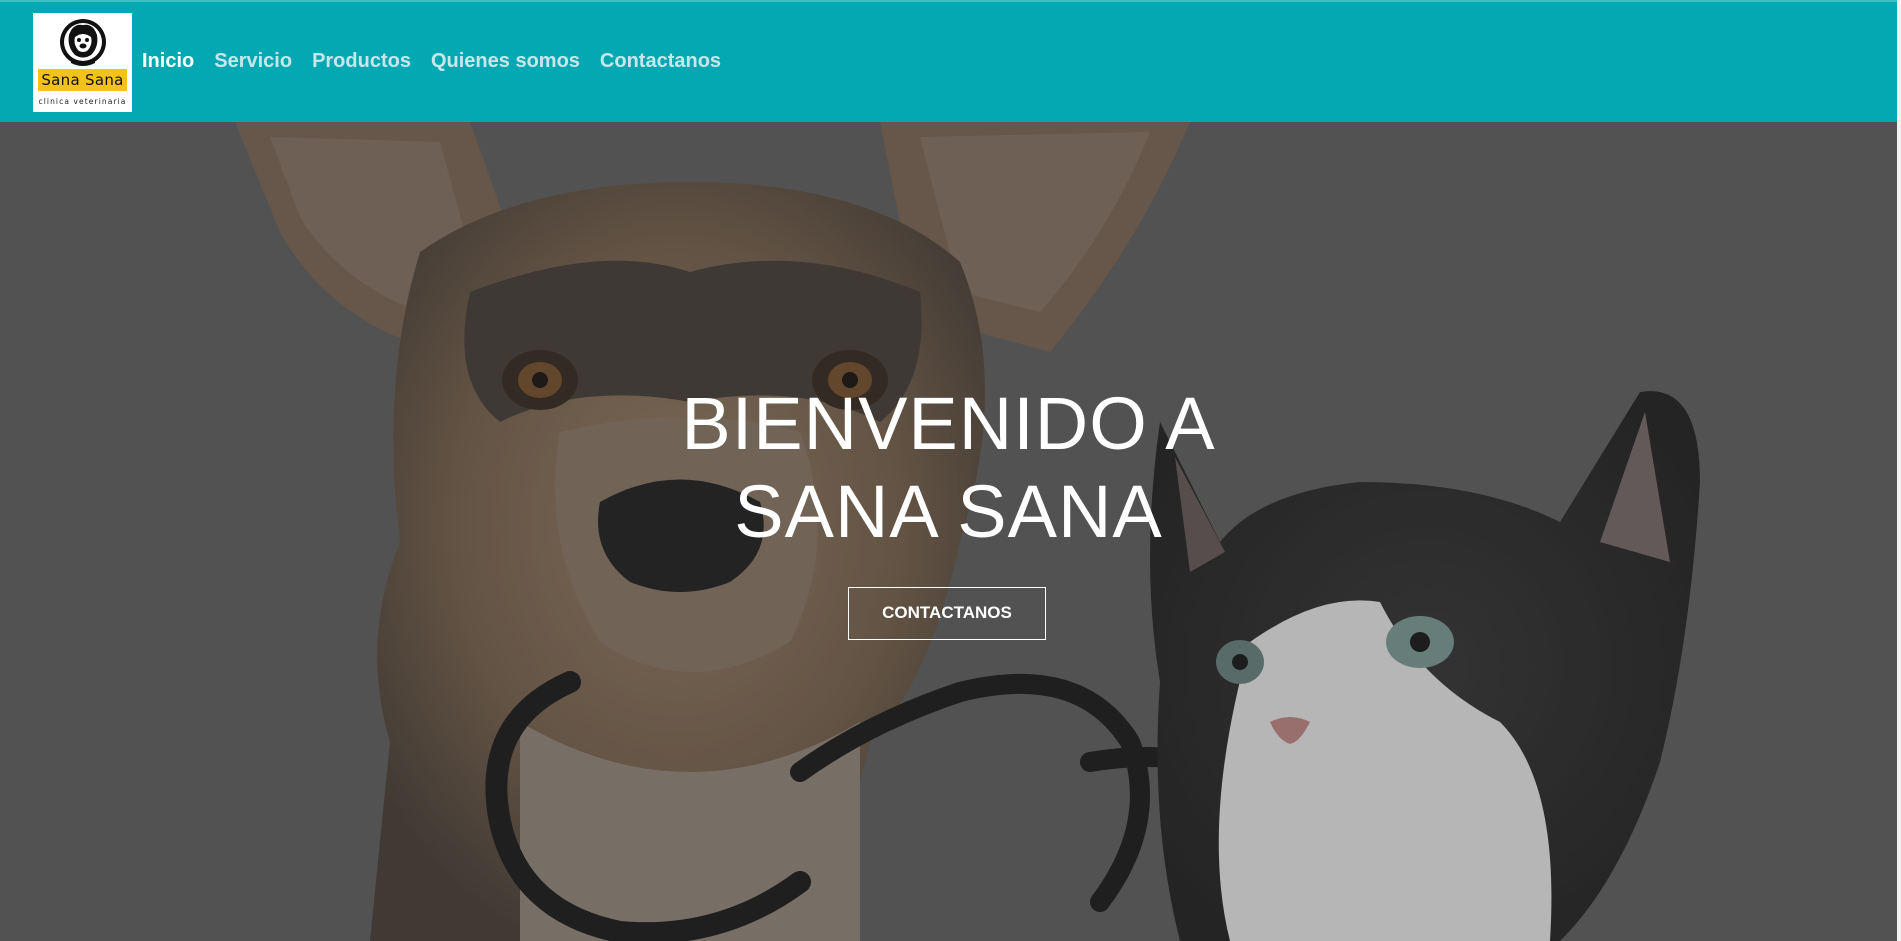  I want to click on nav-item-productos: Productos, so click(361, 61).